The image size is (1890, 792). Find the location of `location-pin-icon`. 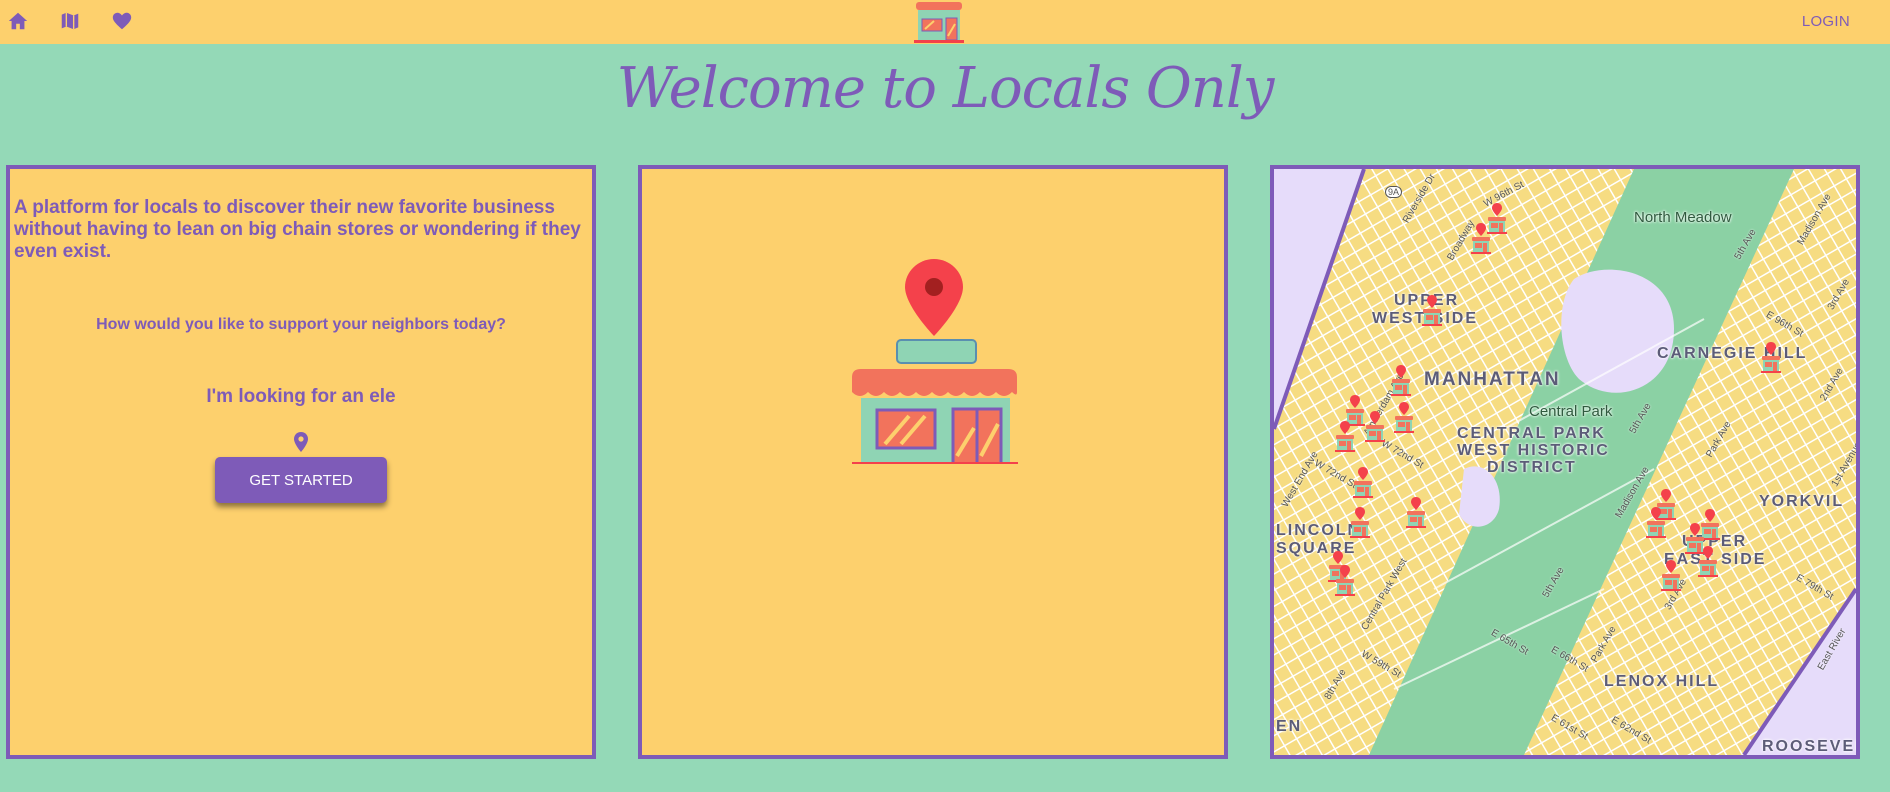

location-pin-icon is located at coordinates (301, 442).